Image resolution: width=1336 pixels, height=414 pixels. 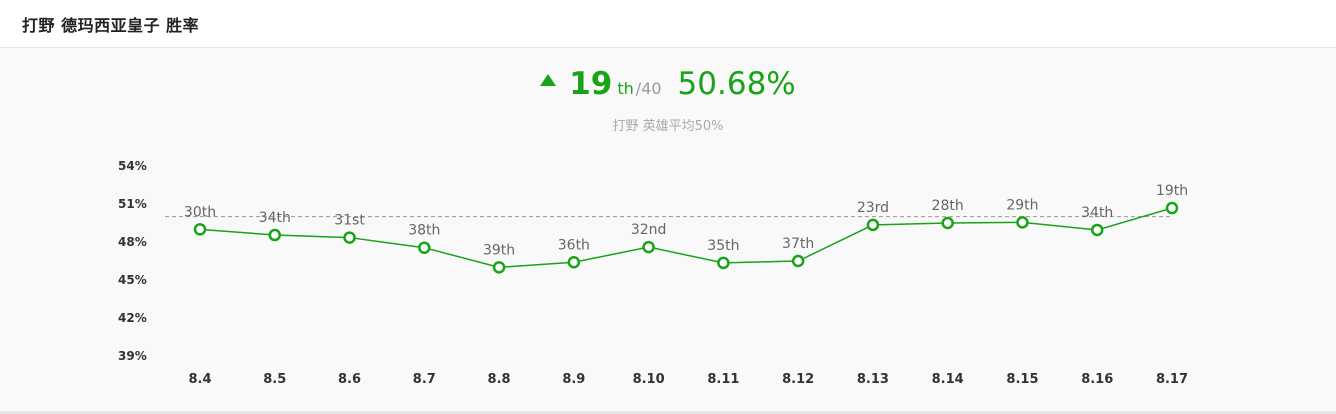 What do you see at coordinates (723, 246) in the screenshot?
I see `rank-data-label: 35th` at bounding box center [723, 246].